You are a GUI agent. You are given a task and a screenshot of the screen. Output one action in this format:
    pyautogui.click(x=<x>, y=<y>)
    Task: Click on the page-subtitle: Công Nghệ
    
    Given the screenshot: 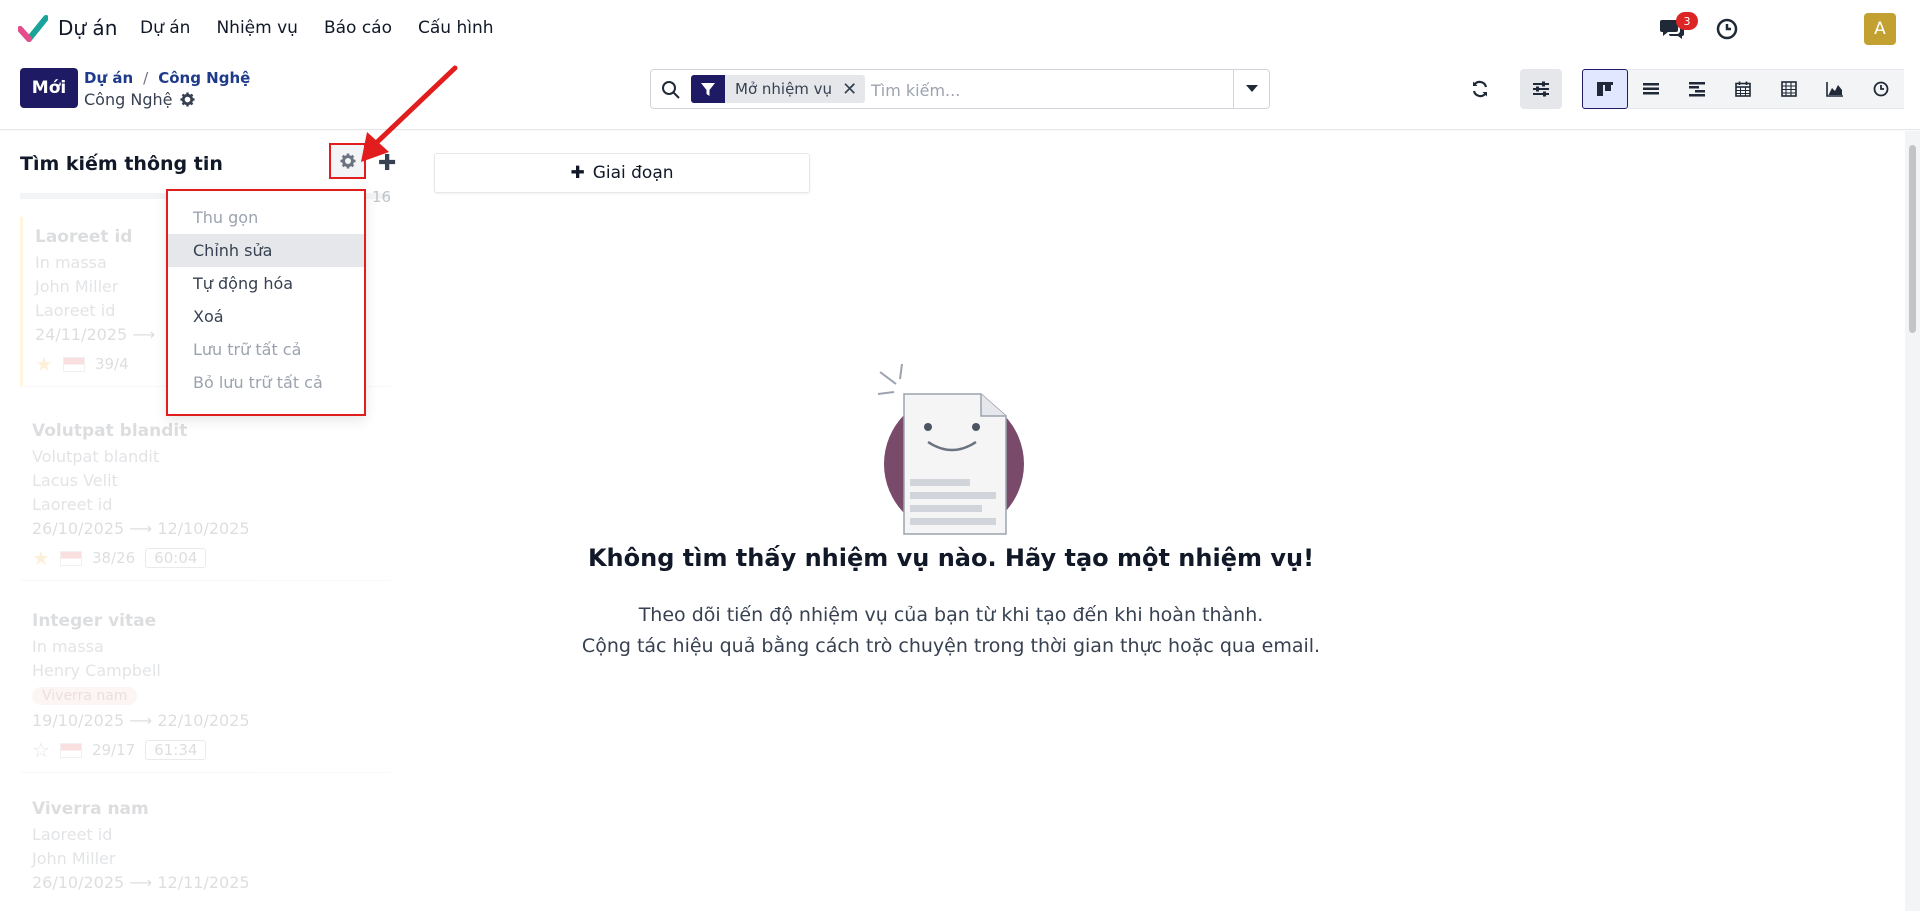 What is the action you would take?
    pyautogui.click(x=139, y=99)
    